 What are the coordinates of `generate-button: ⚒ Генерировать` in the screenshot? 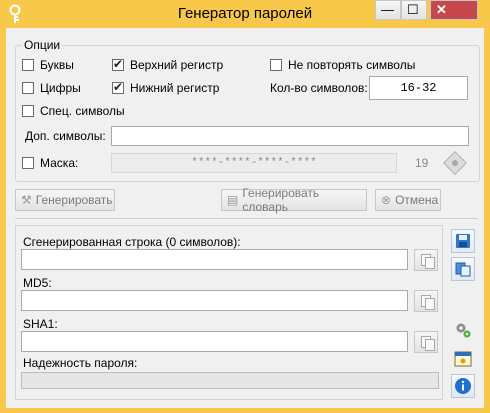 It's located at (65, 200).